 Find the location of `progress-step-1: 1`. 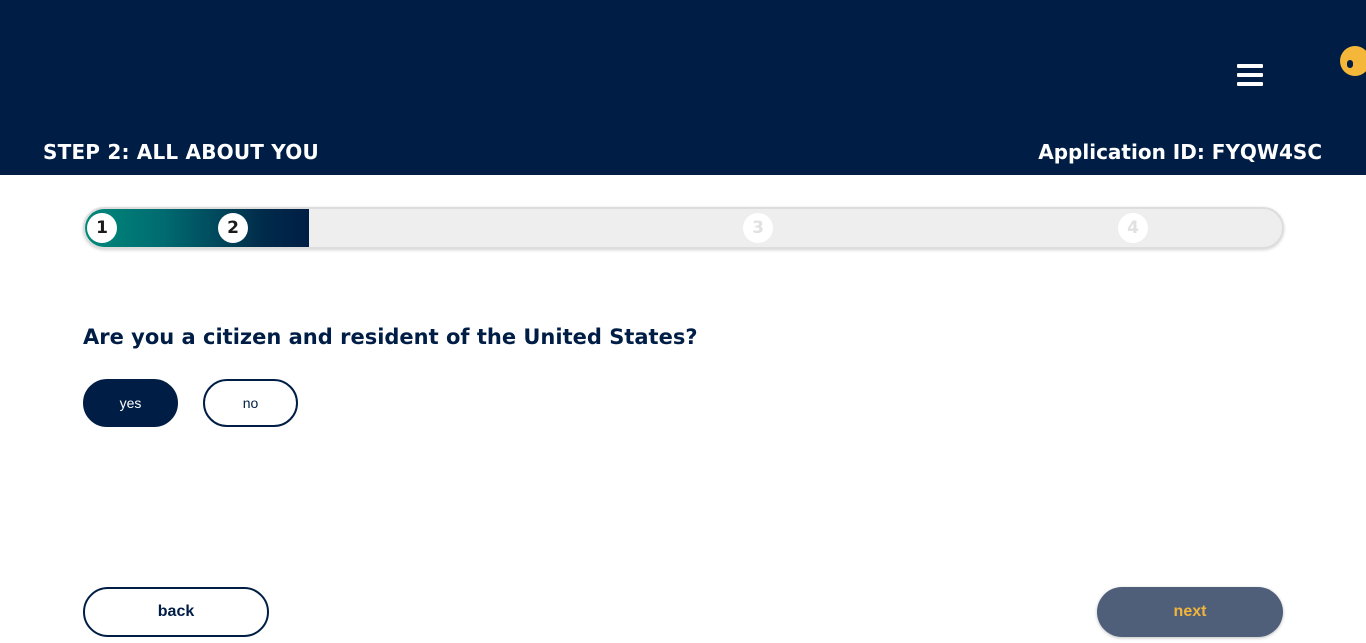

progress-step-1: 1 is located at coordinates (102, 228).